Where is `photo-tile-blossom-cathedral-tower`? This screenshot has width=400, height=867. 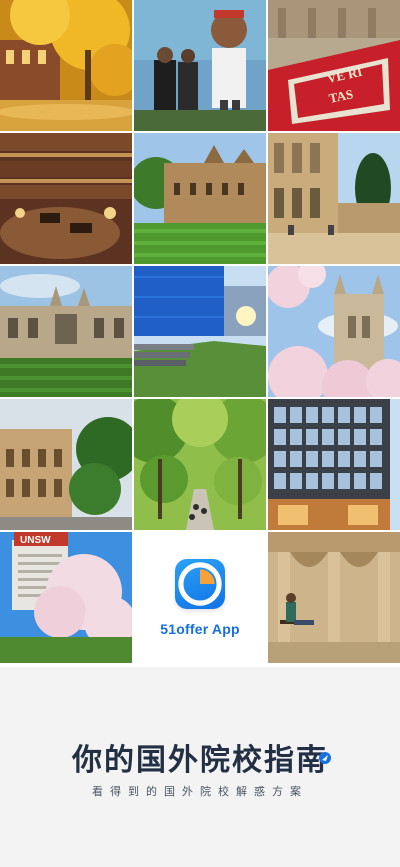
photo-tile-blossom-cathedral-tower is located at coordinates (334, 331).